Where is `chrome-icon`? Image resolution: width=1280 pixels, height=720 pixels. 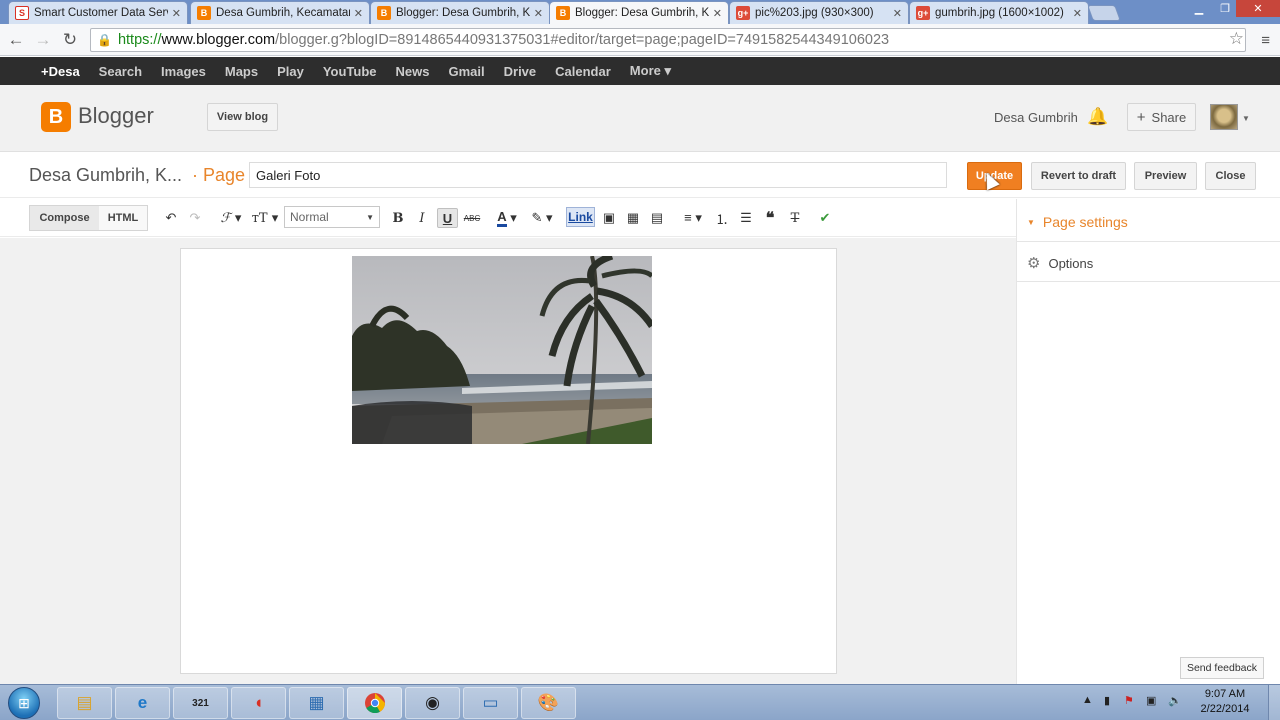
chrome-icon is located at coordinates (374, 703).